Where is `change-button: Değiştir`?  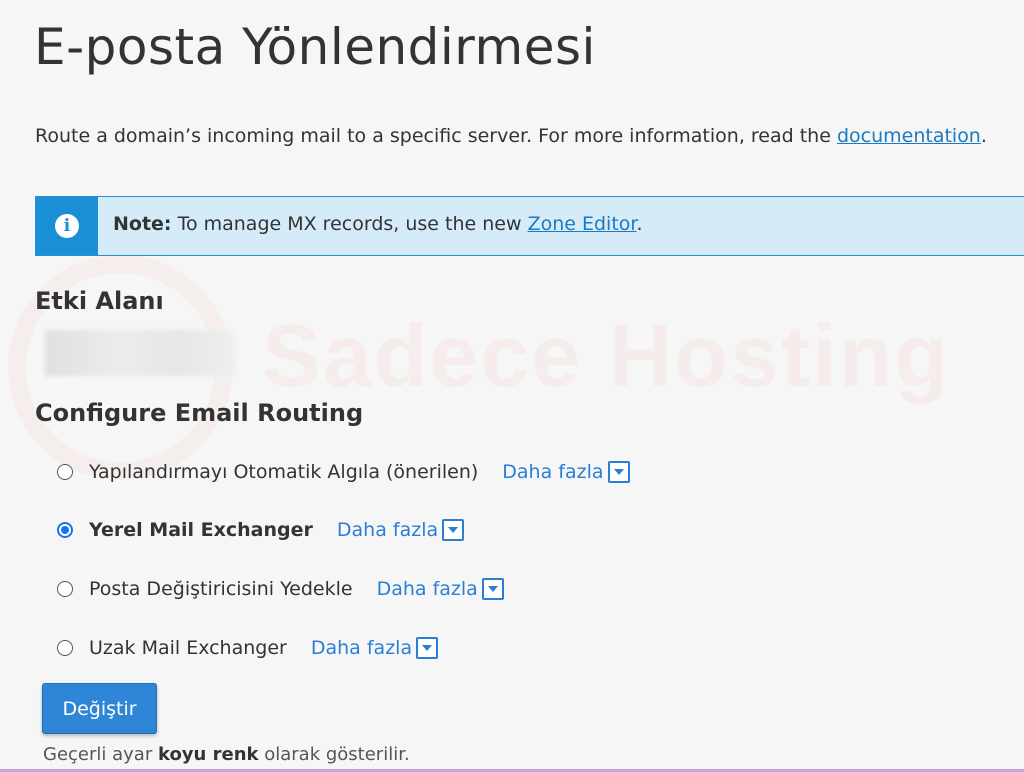
change-button: Değiştir is located at coordinates (99, 708).